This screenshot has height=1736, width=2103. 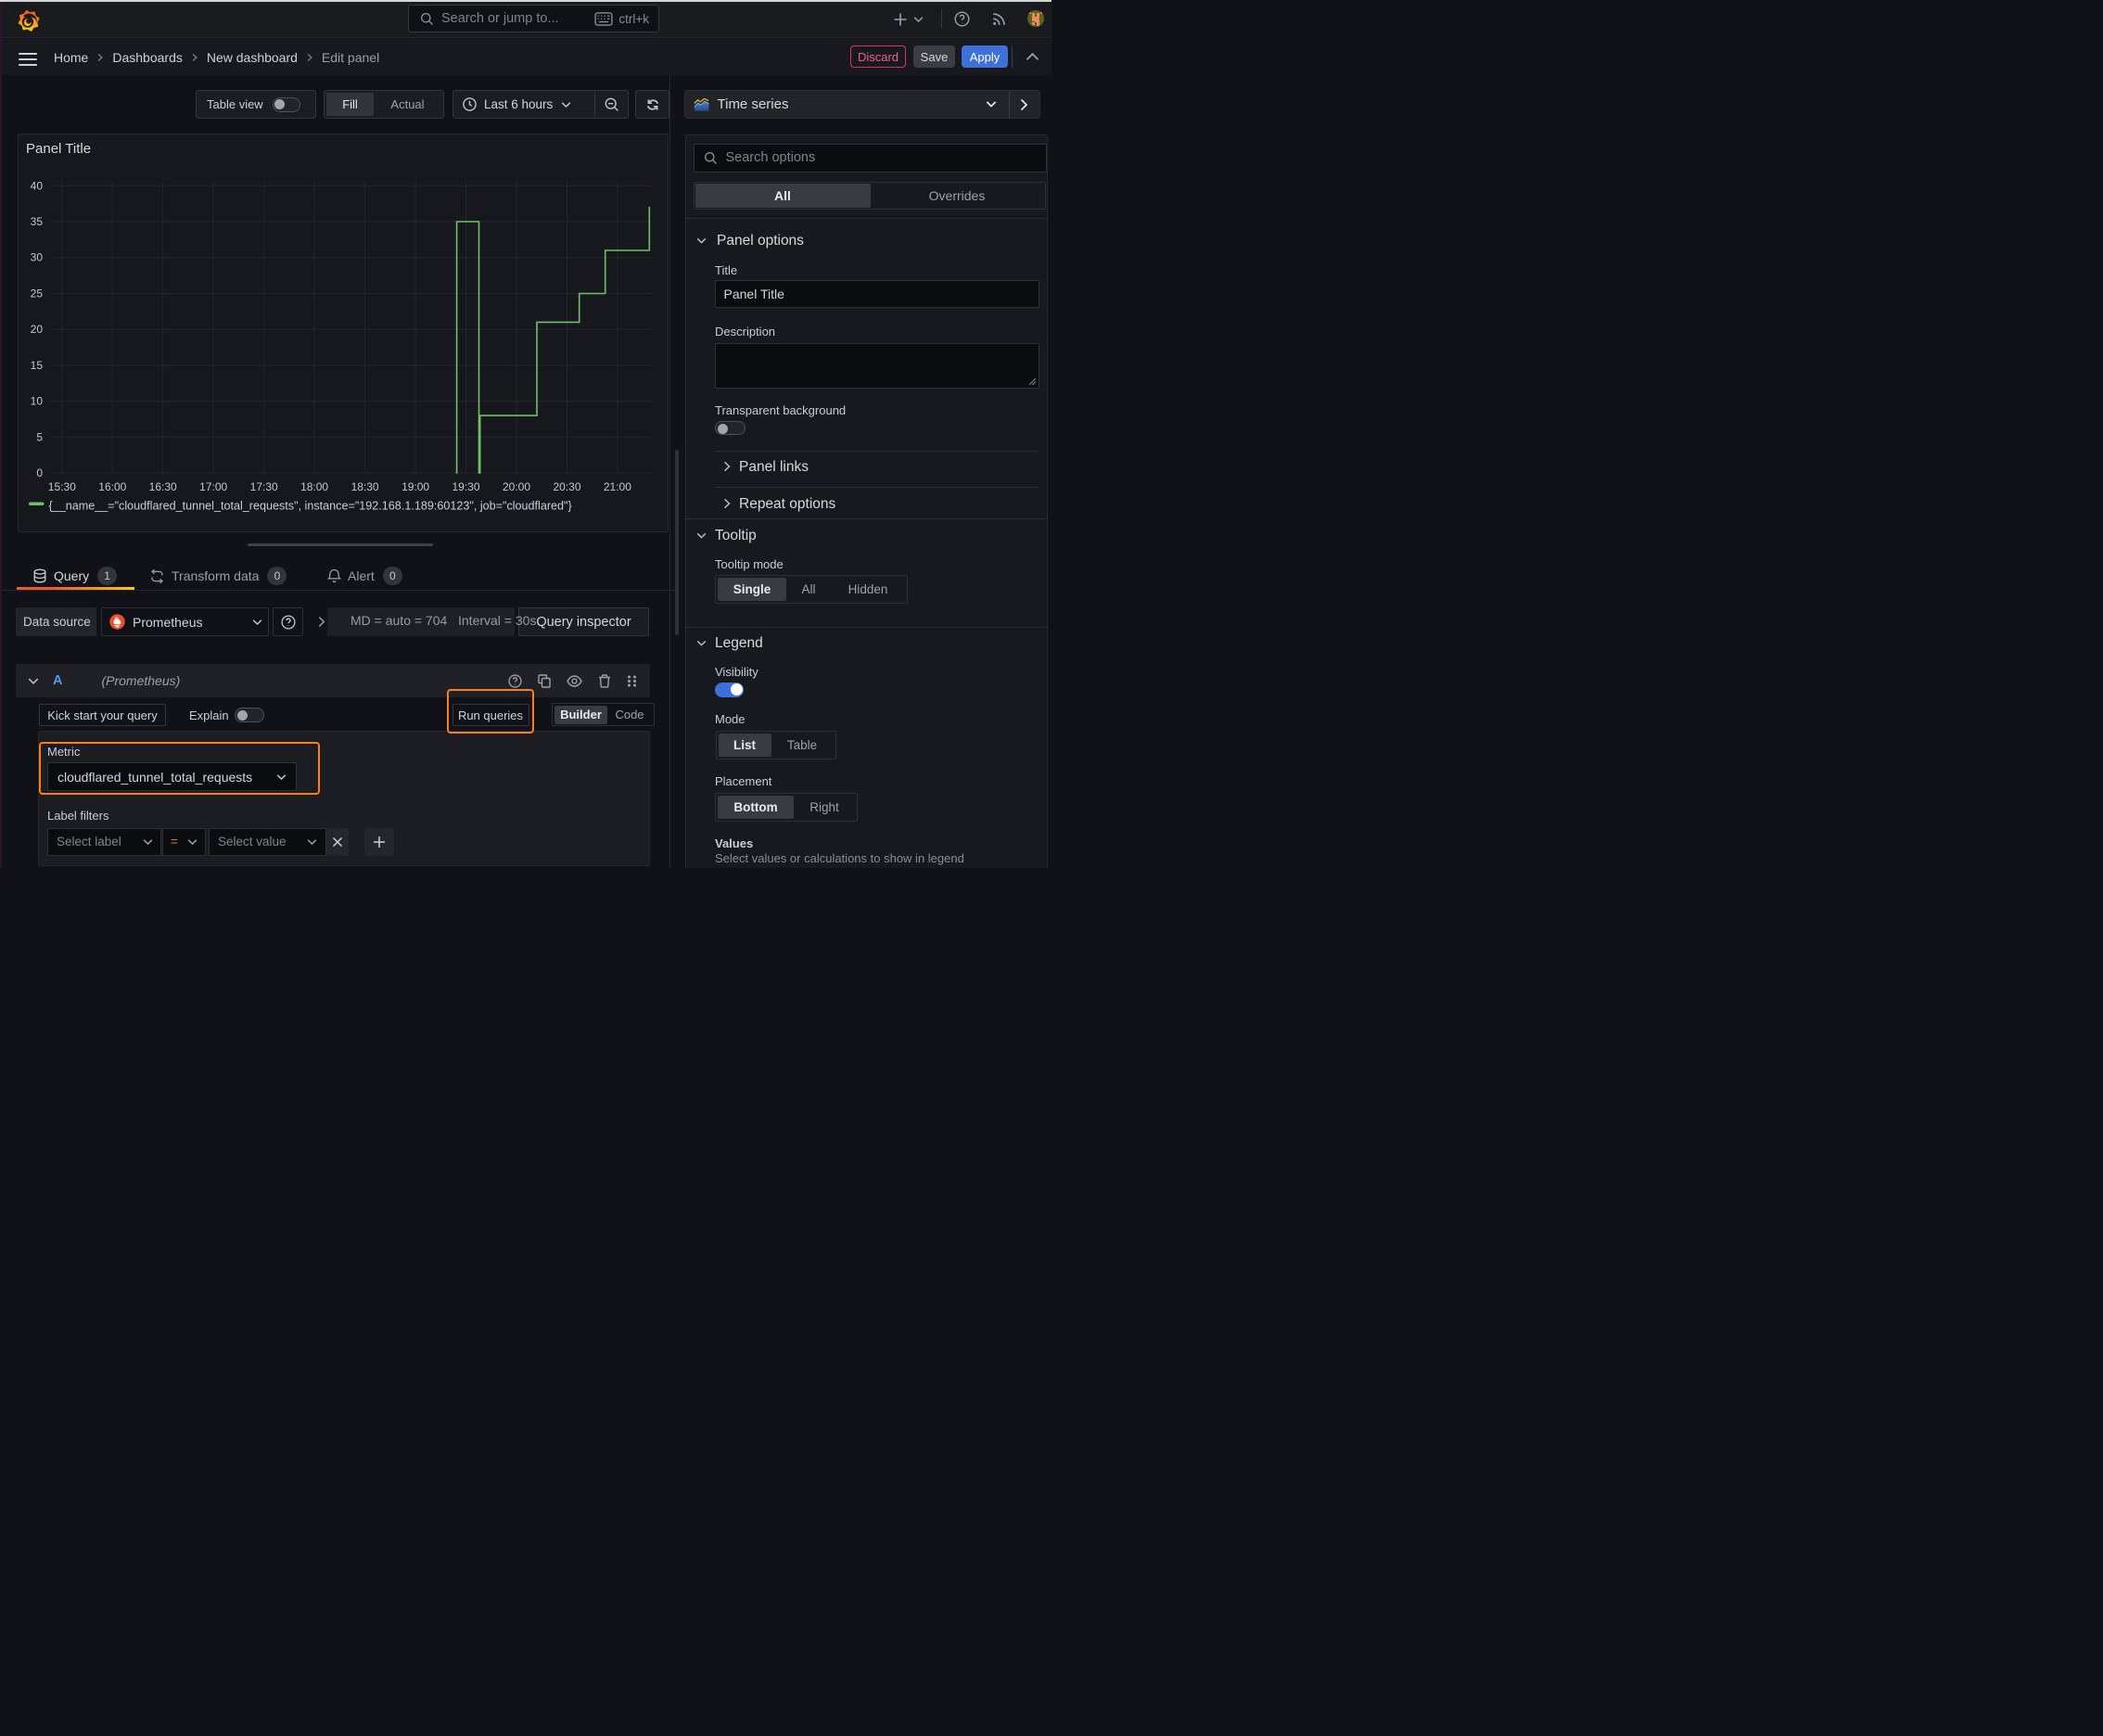 What do you see at coordinates (39, 436) in the screenshot?
I see `svg-text: 5` at bounding box center [39, 436].